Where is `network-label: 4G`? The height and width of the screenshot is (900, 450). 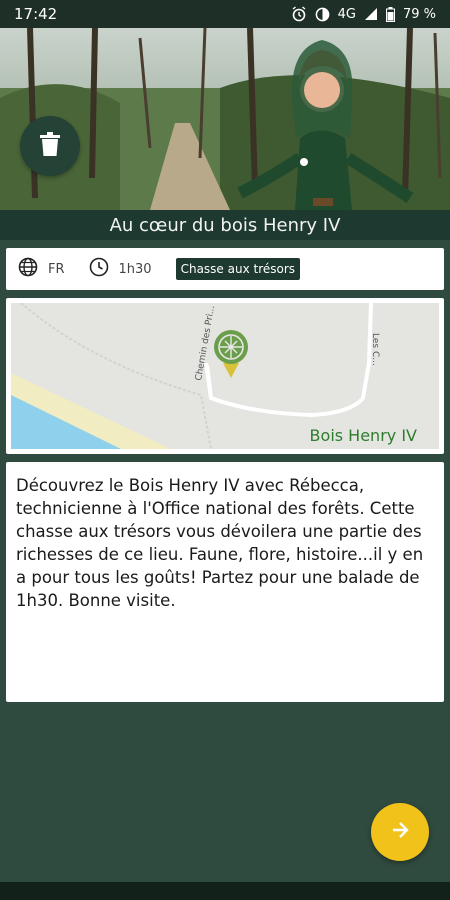
network-label: 4G is located at coordinates (346, 14).